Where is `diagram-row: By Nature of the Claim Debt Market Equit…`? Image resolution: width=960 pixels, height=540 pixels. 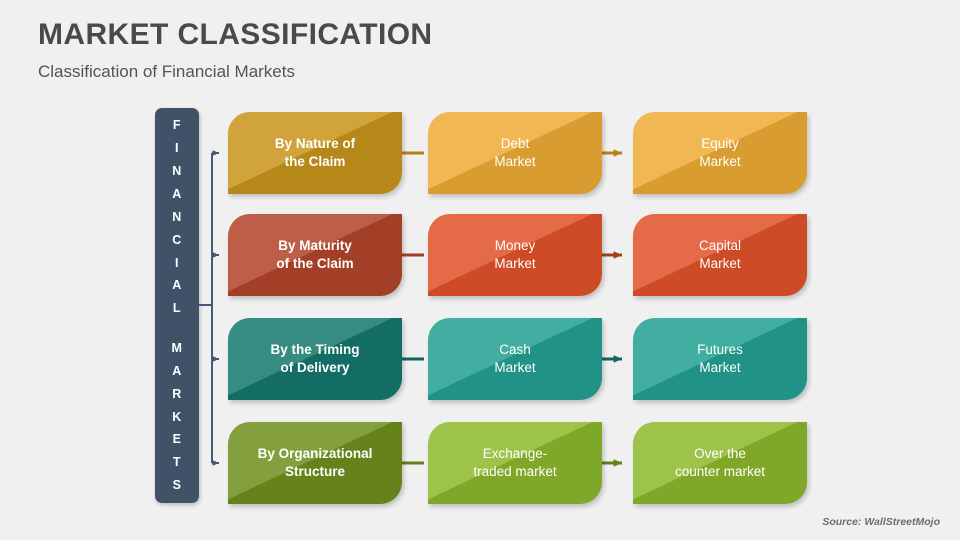
diagram-row: By Nature of the Claim Debt Market Equit… is located at coordinates (528, 153).